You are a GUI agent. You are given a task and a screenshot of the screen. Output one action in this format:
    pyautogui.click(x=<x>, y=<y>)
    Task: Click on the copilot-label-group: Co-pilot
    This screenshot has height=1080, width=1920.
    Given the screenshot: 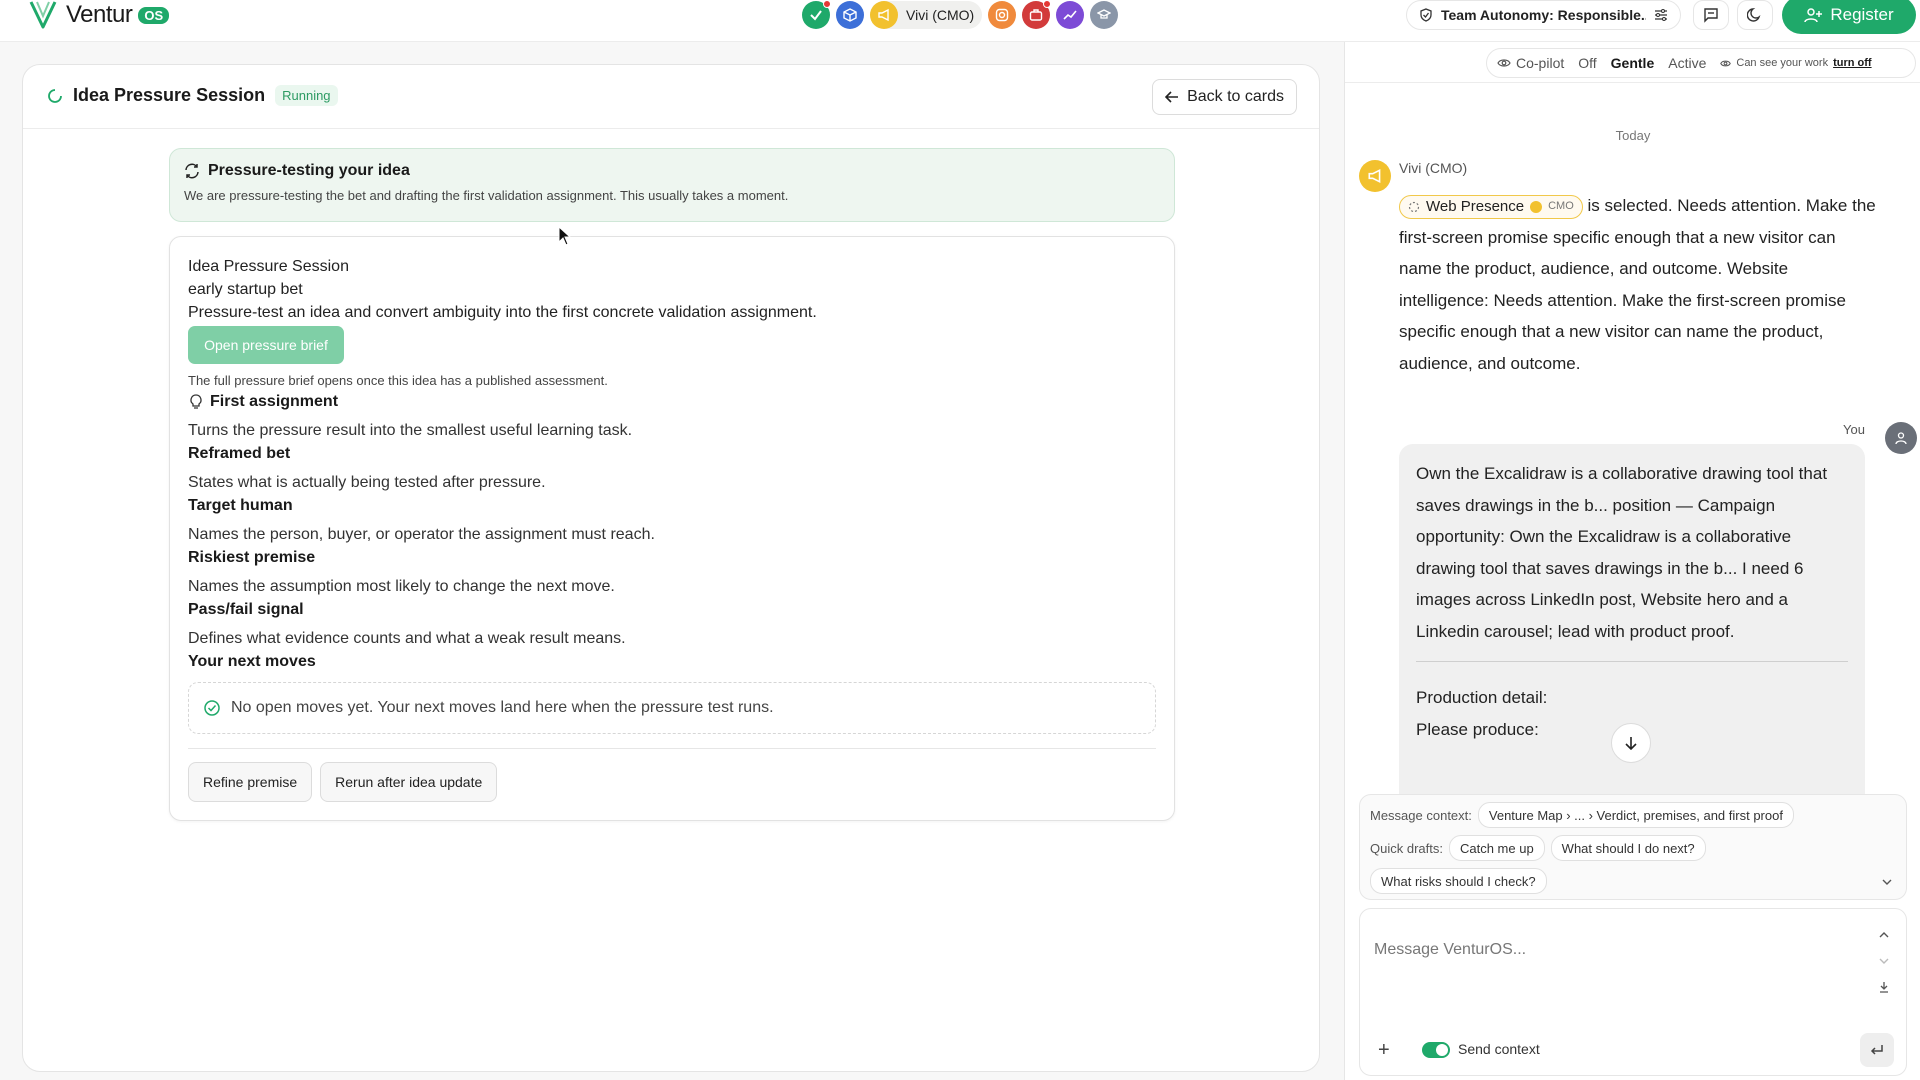 What is the action you would take?
    pyautogui.click(x=1530, y=63)
    